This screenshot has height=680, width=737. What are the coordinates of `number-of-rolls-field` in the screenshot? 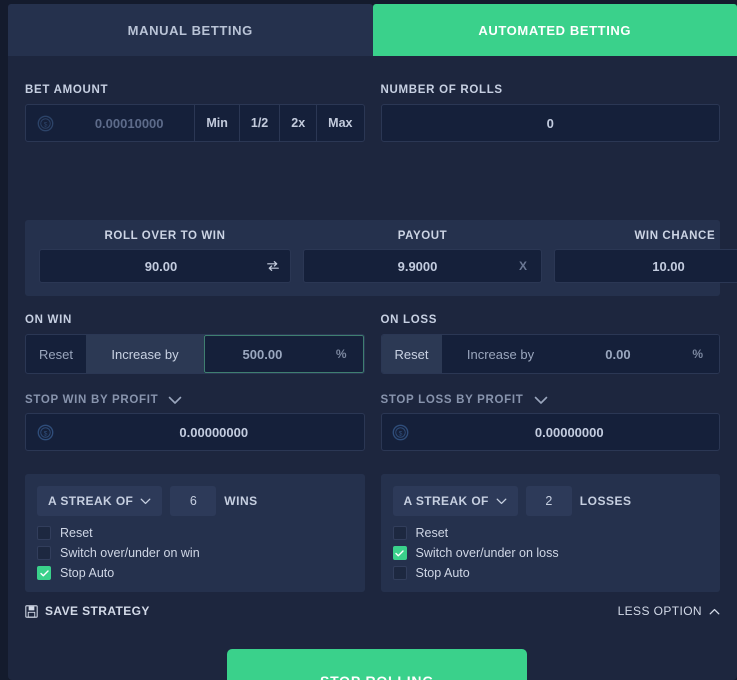 It's located at (550, 123).